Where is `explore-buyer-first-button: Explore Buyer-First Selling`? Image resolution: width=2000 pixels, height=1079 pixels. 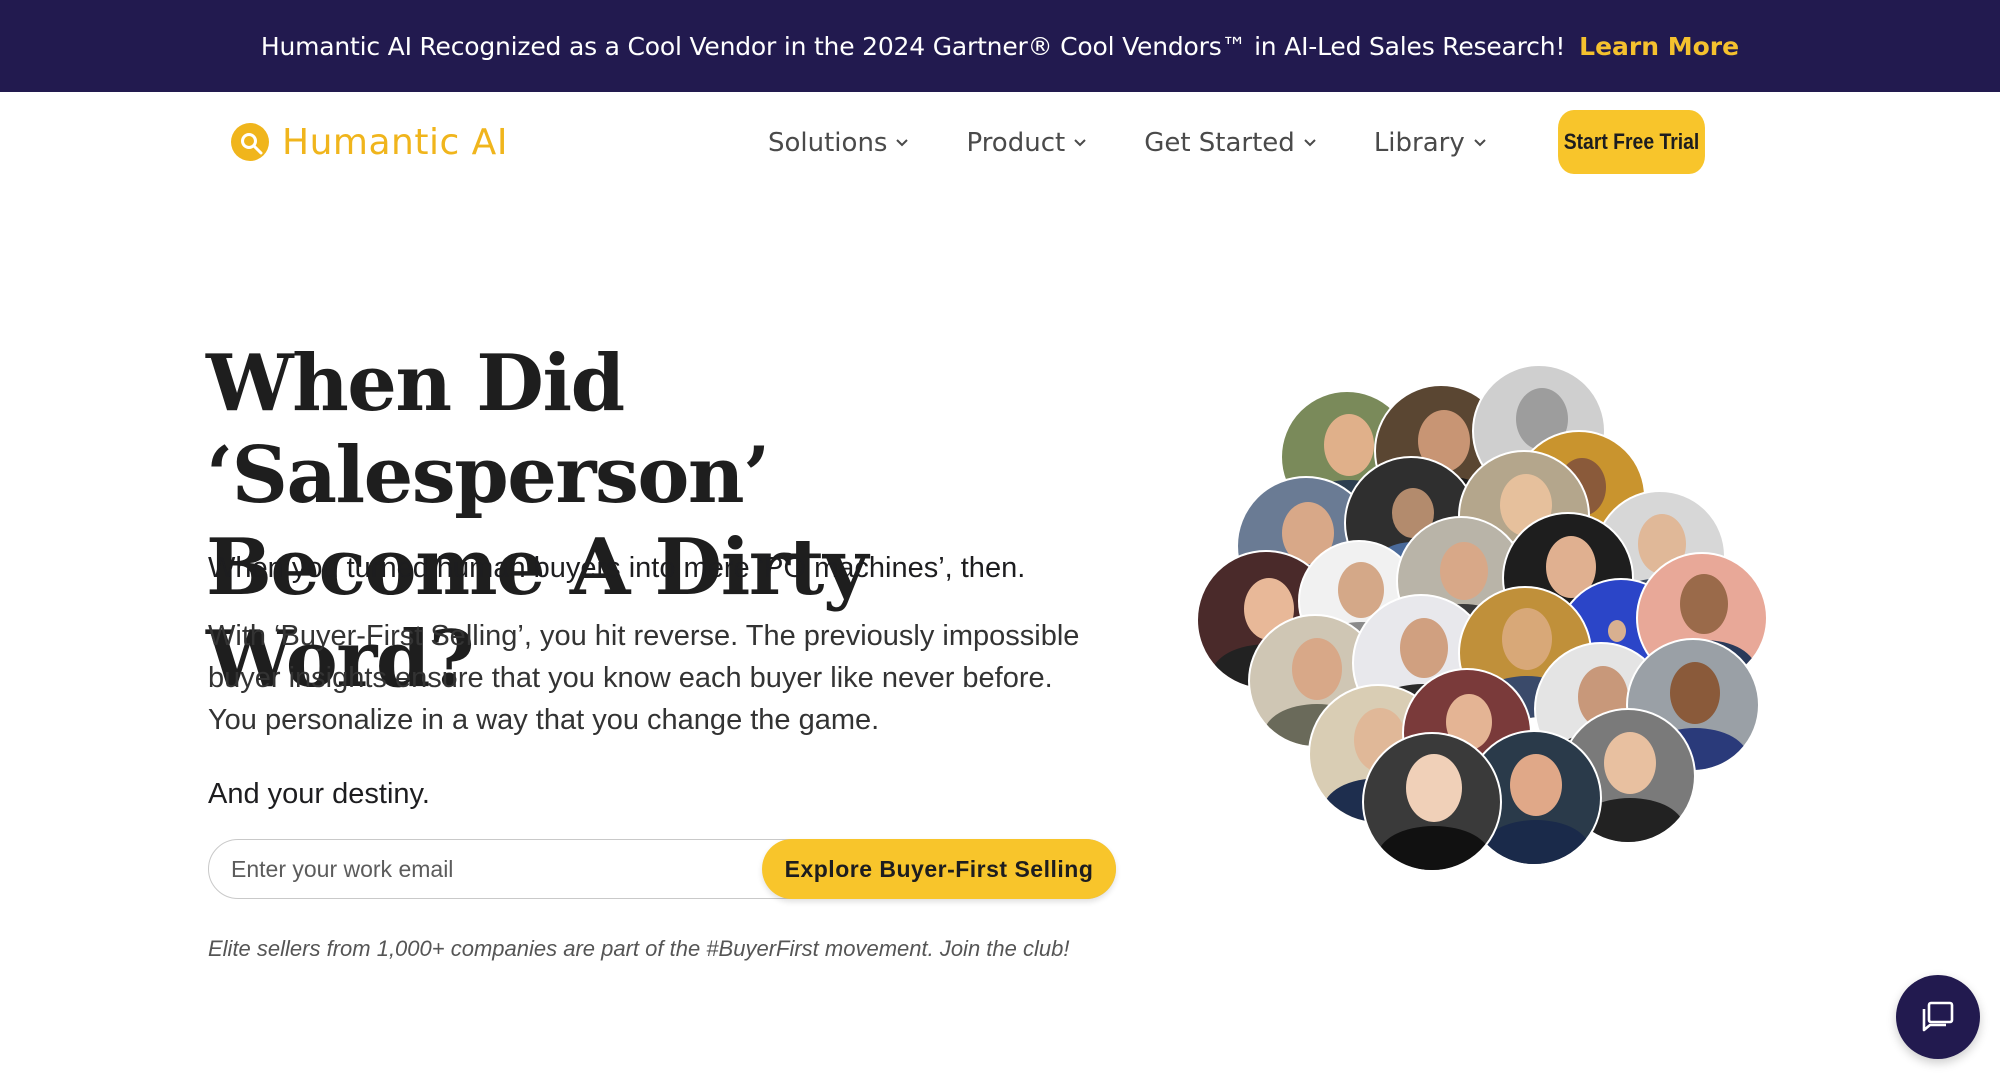
explore-buyer-first-button: Explore Buyer-First Selling is located at coordinates (939, 869).